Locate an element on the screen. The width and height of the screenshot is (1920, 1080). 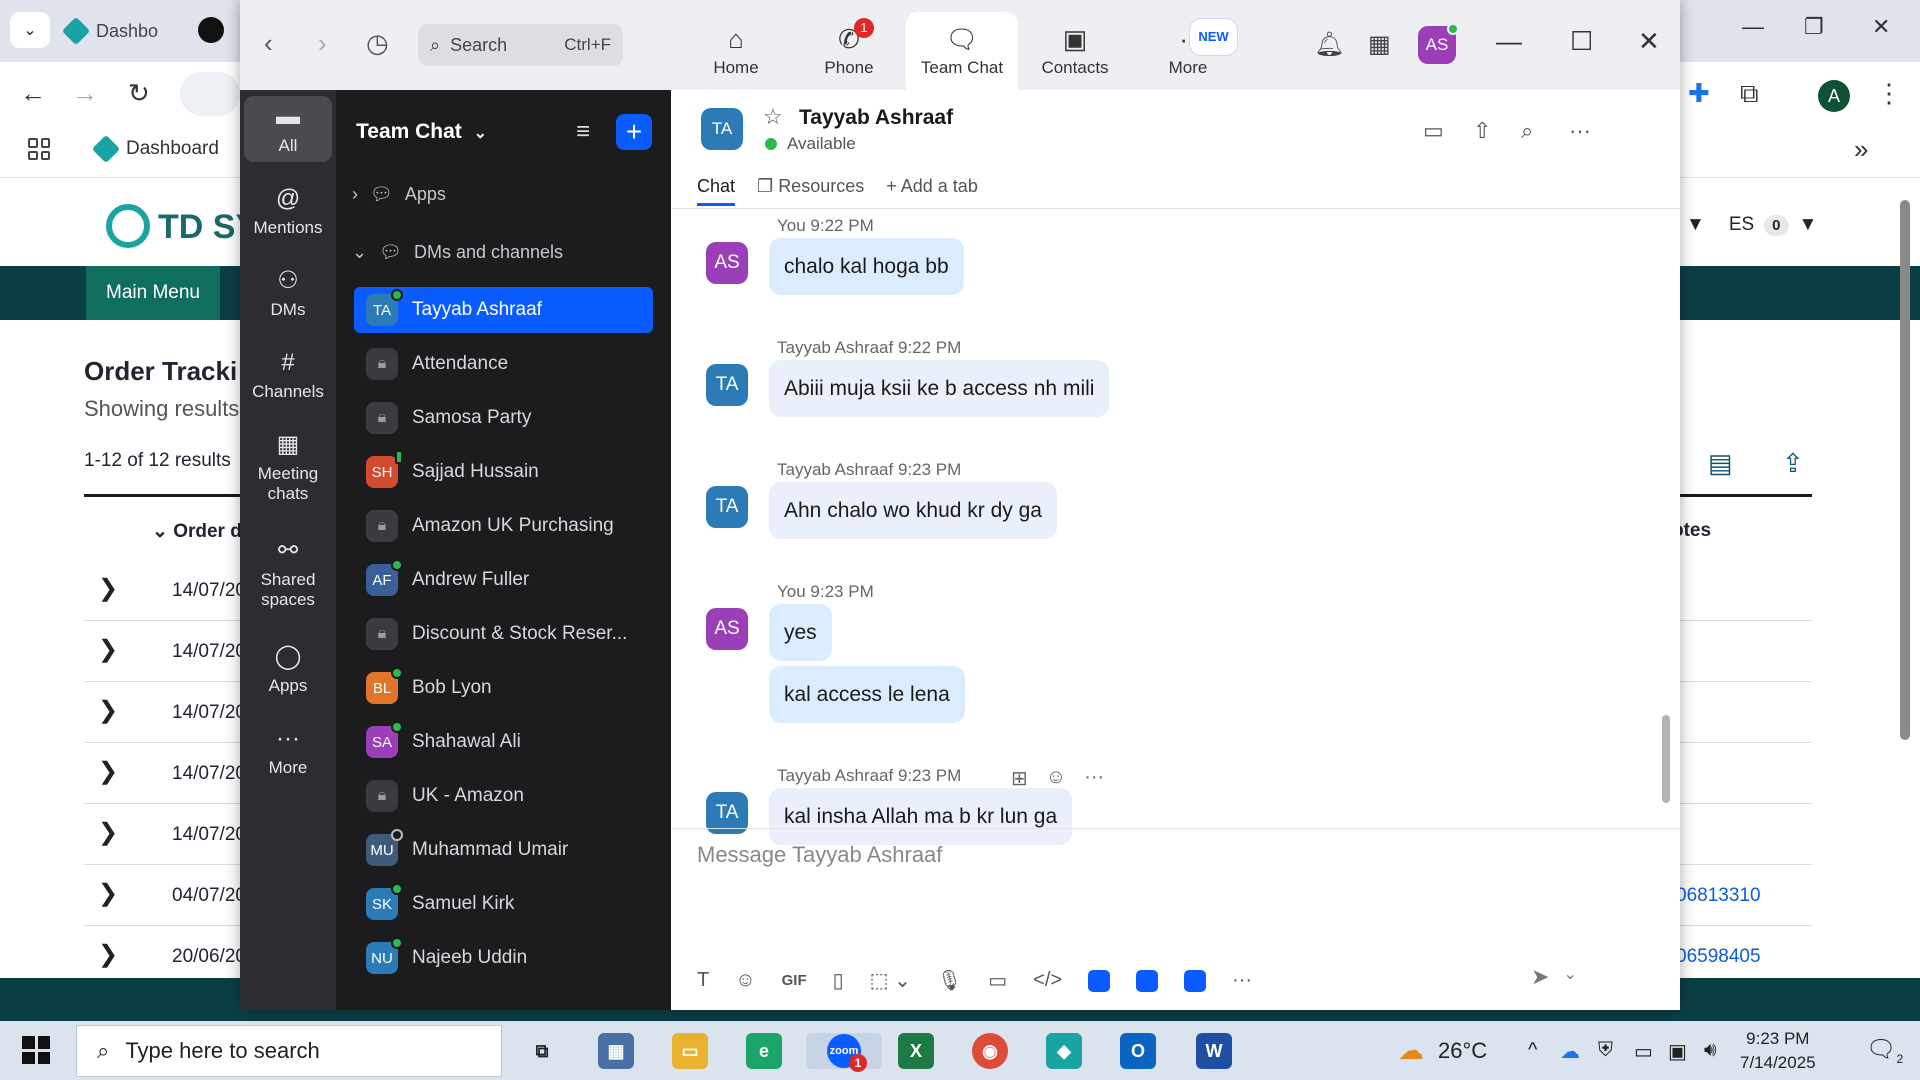
browser-profile-avatar: A is located at coordinates (1834, 96).